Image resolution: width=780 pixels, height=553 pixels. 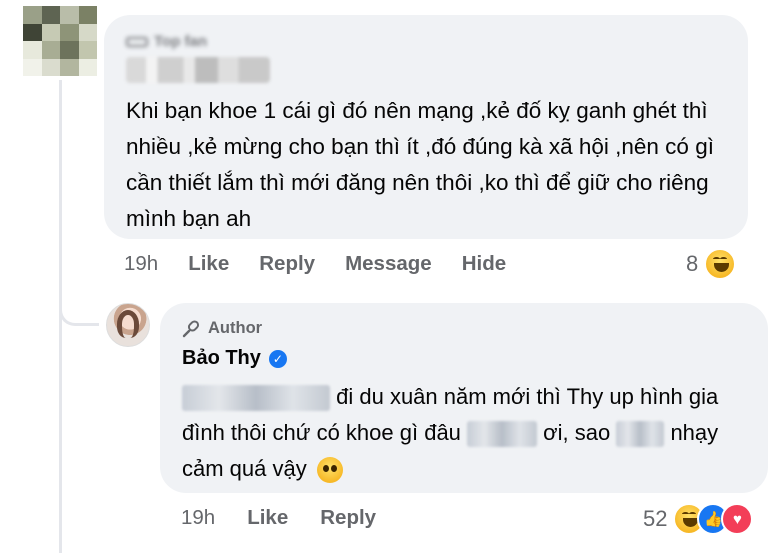 What do you see at coordinates (388, 264) in the screenshot?
I see `message-button: Message` at bounding box center [388, 264].